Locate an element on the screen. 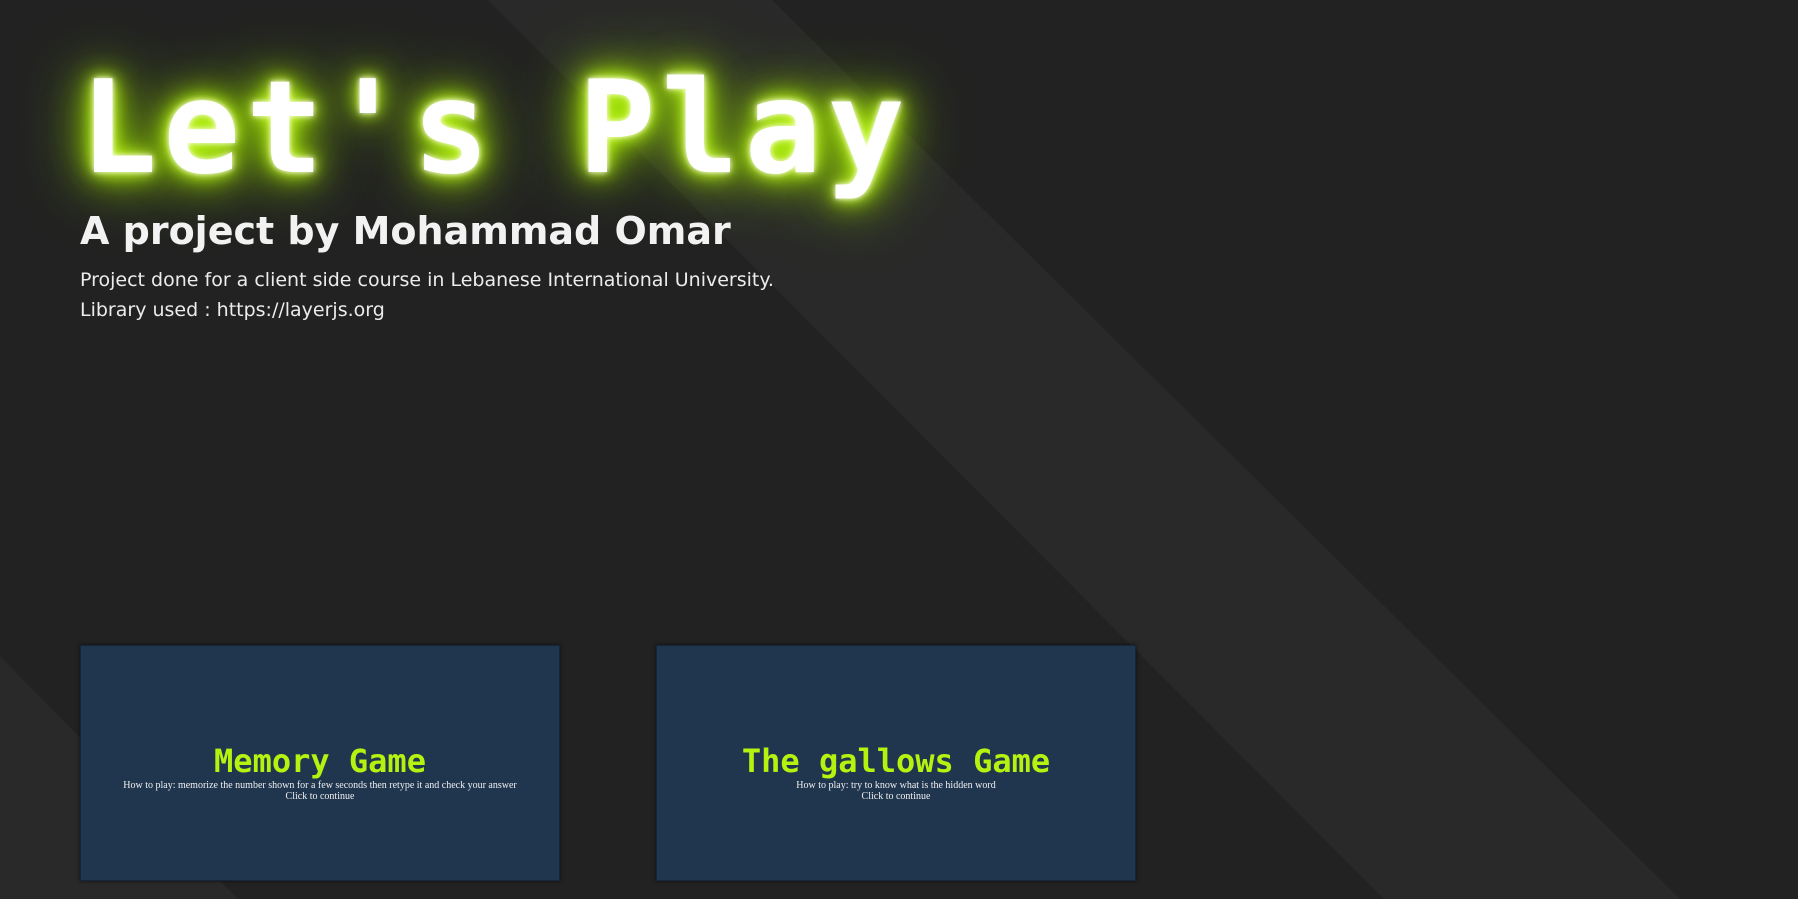  library-credit: Library used : https://layerjs.org is located at coordinates (232, 310).